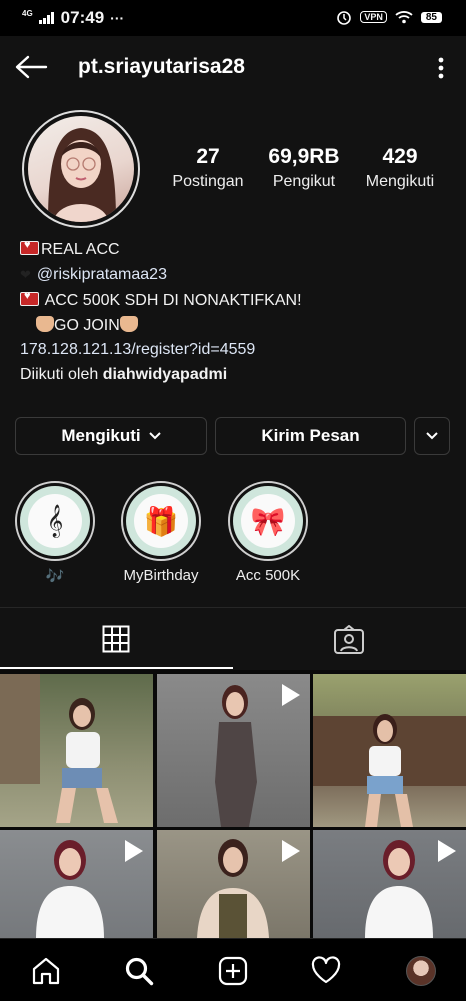  I want to click on add-post-icon, so click(233, 971).